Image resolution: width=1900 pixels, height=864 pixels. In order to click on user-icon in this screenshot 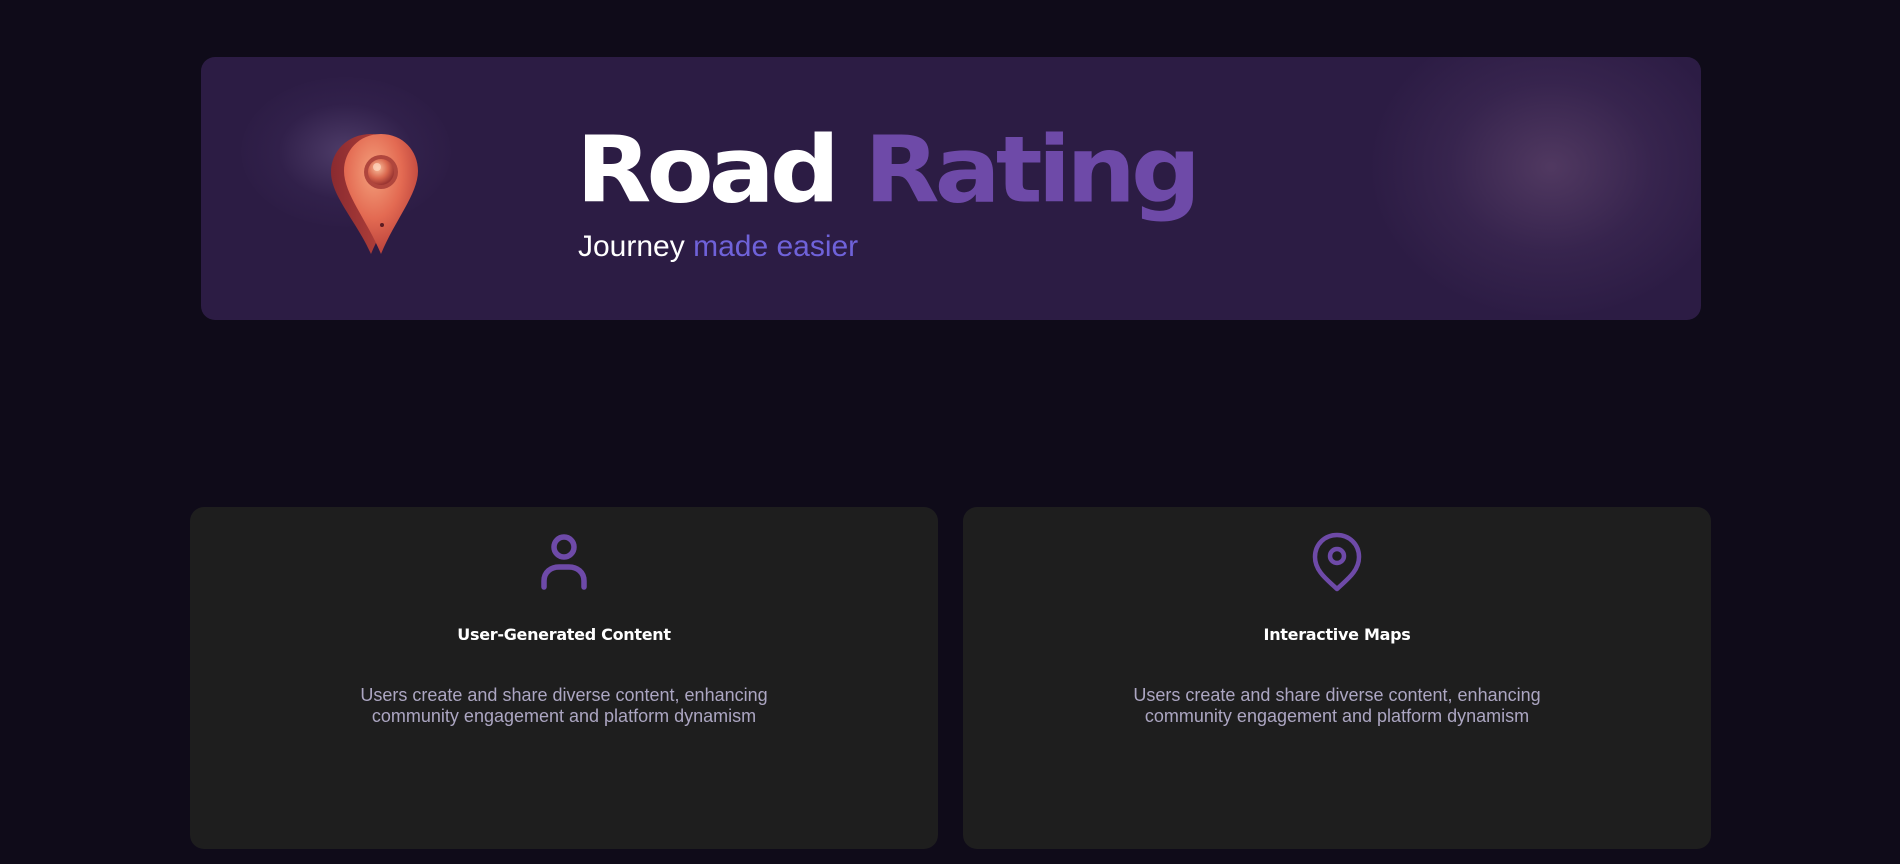, I will do `click(564, 562)`.